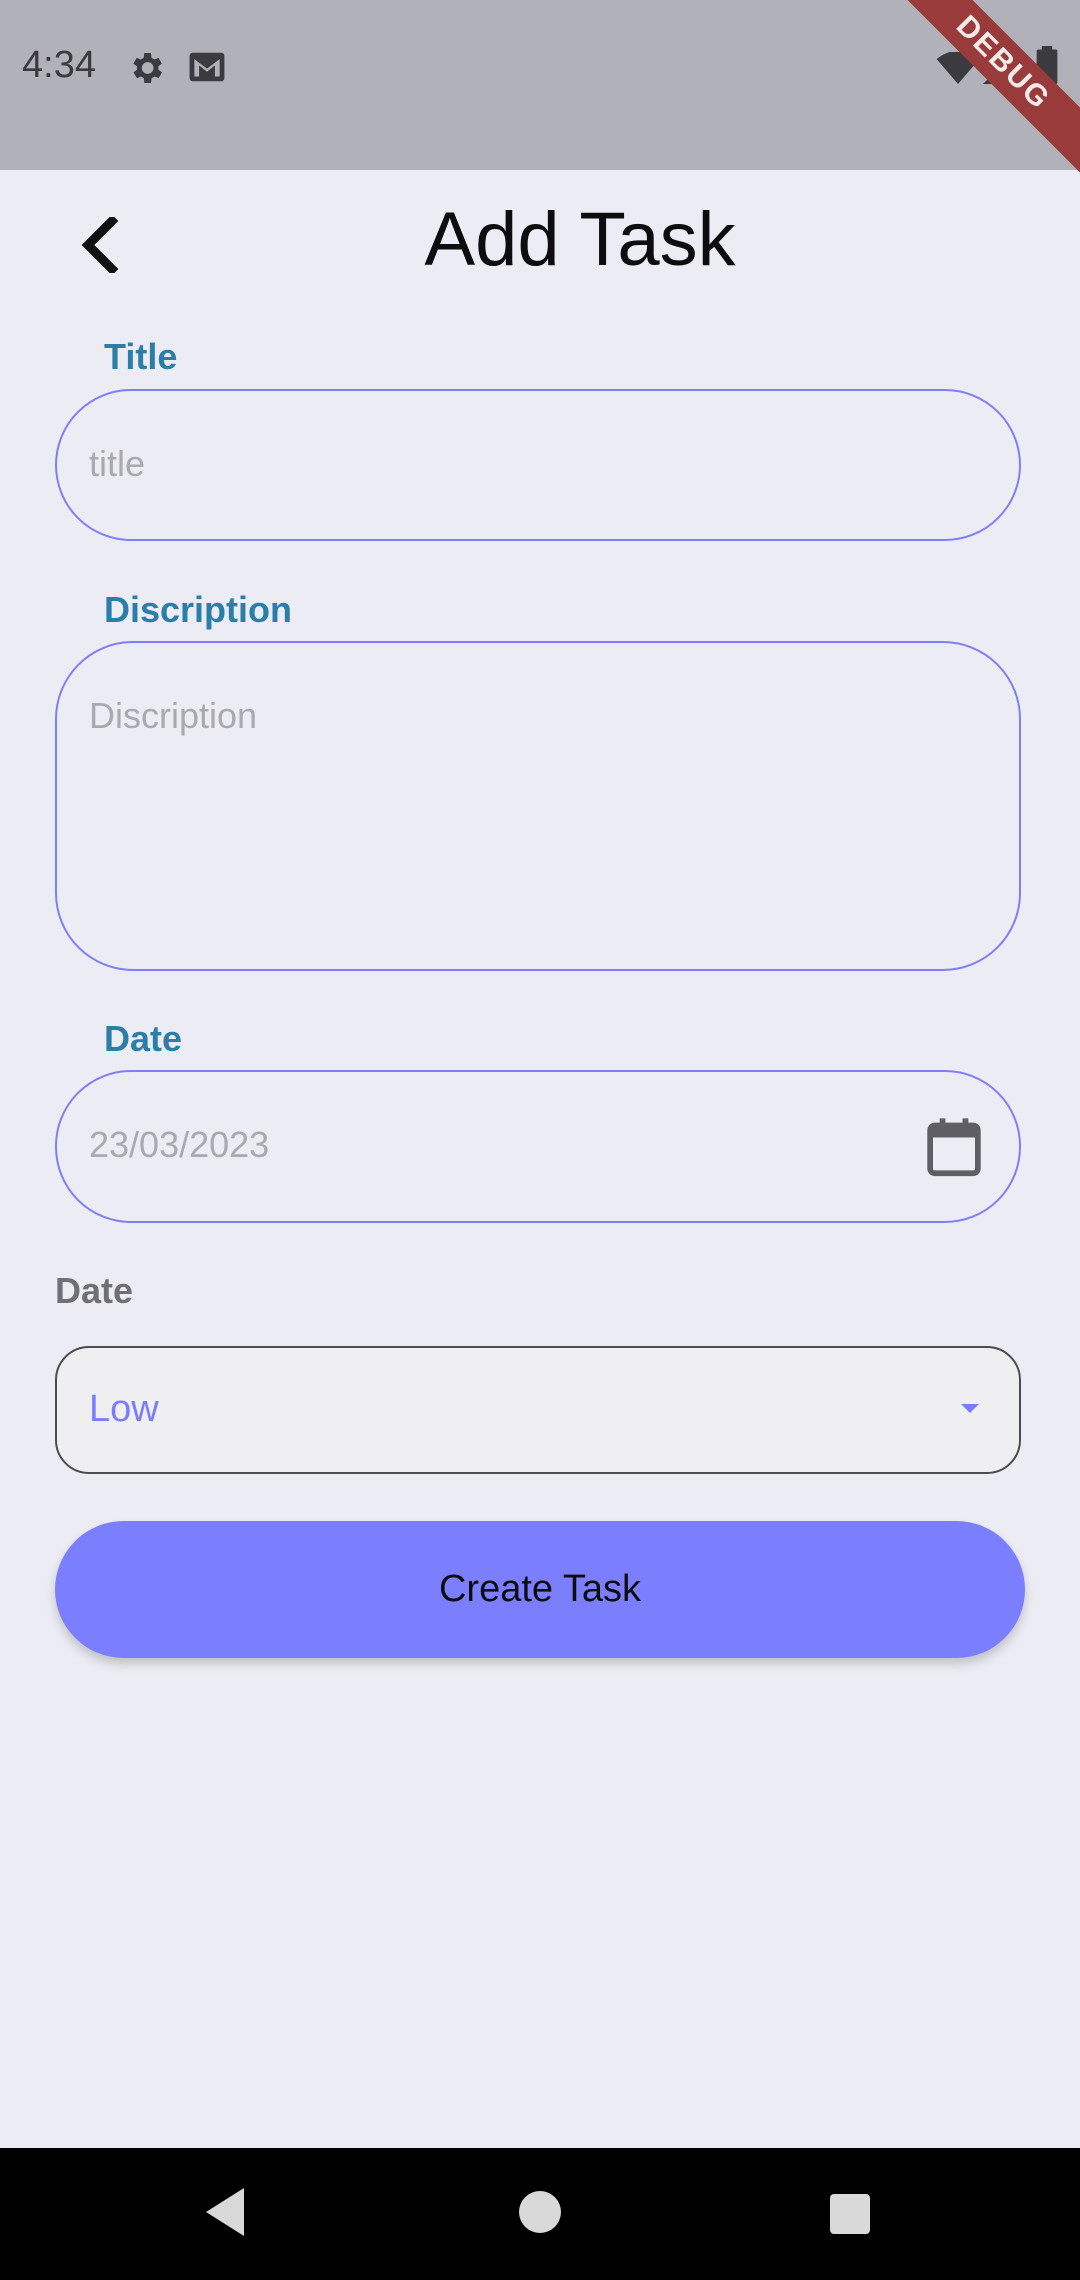  I want to click on priority-label: Date, so click(94, 1290).